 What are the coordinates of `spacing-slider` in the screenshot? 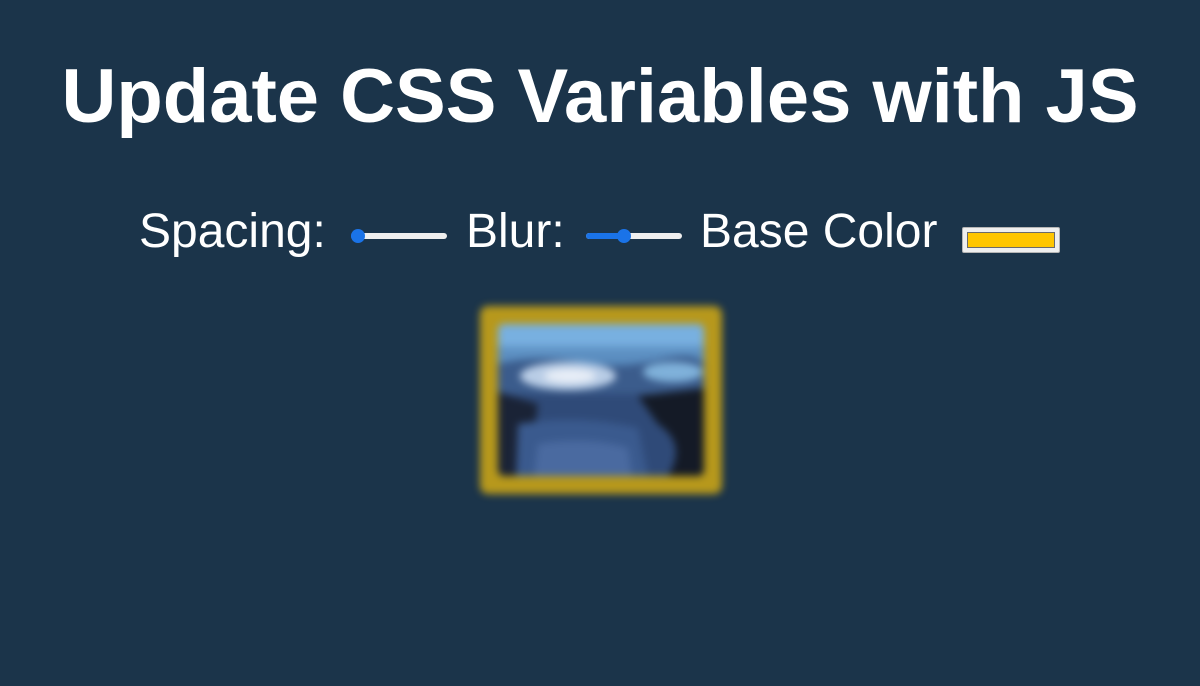 It's located at (399, 236).